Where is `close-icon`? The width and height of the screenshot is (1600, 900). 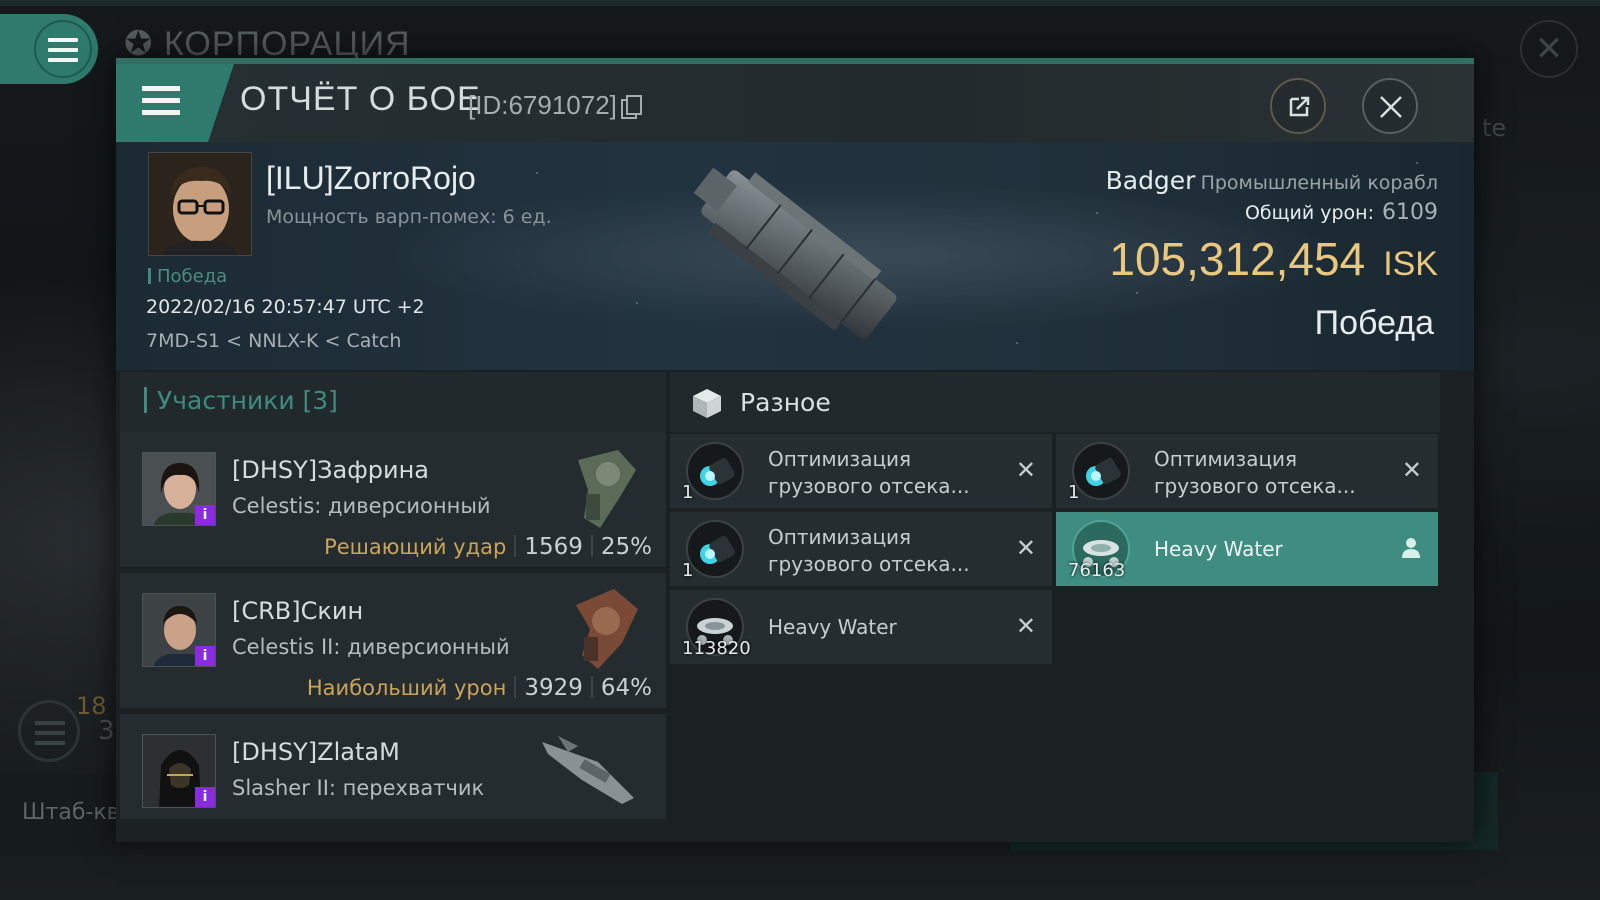 close-icon is located at coordinates (1391, 107).